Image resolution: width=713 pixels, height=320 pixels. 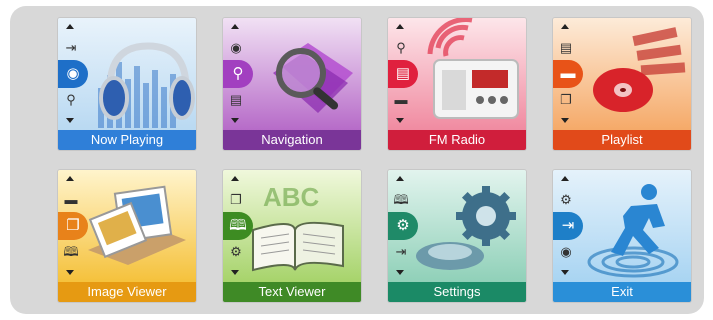 I want to click on menu-tile-navigation: ◉ ⚲ ▤ Navigation, so click(x=292, y=84).